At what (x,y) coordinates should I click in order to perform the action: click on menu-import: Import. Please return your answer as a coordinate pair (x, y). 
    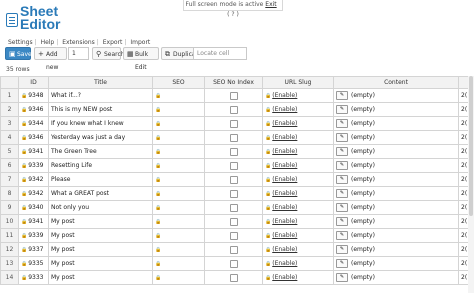
    Looking at the image, I should click on (140, 42).